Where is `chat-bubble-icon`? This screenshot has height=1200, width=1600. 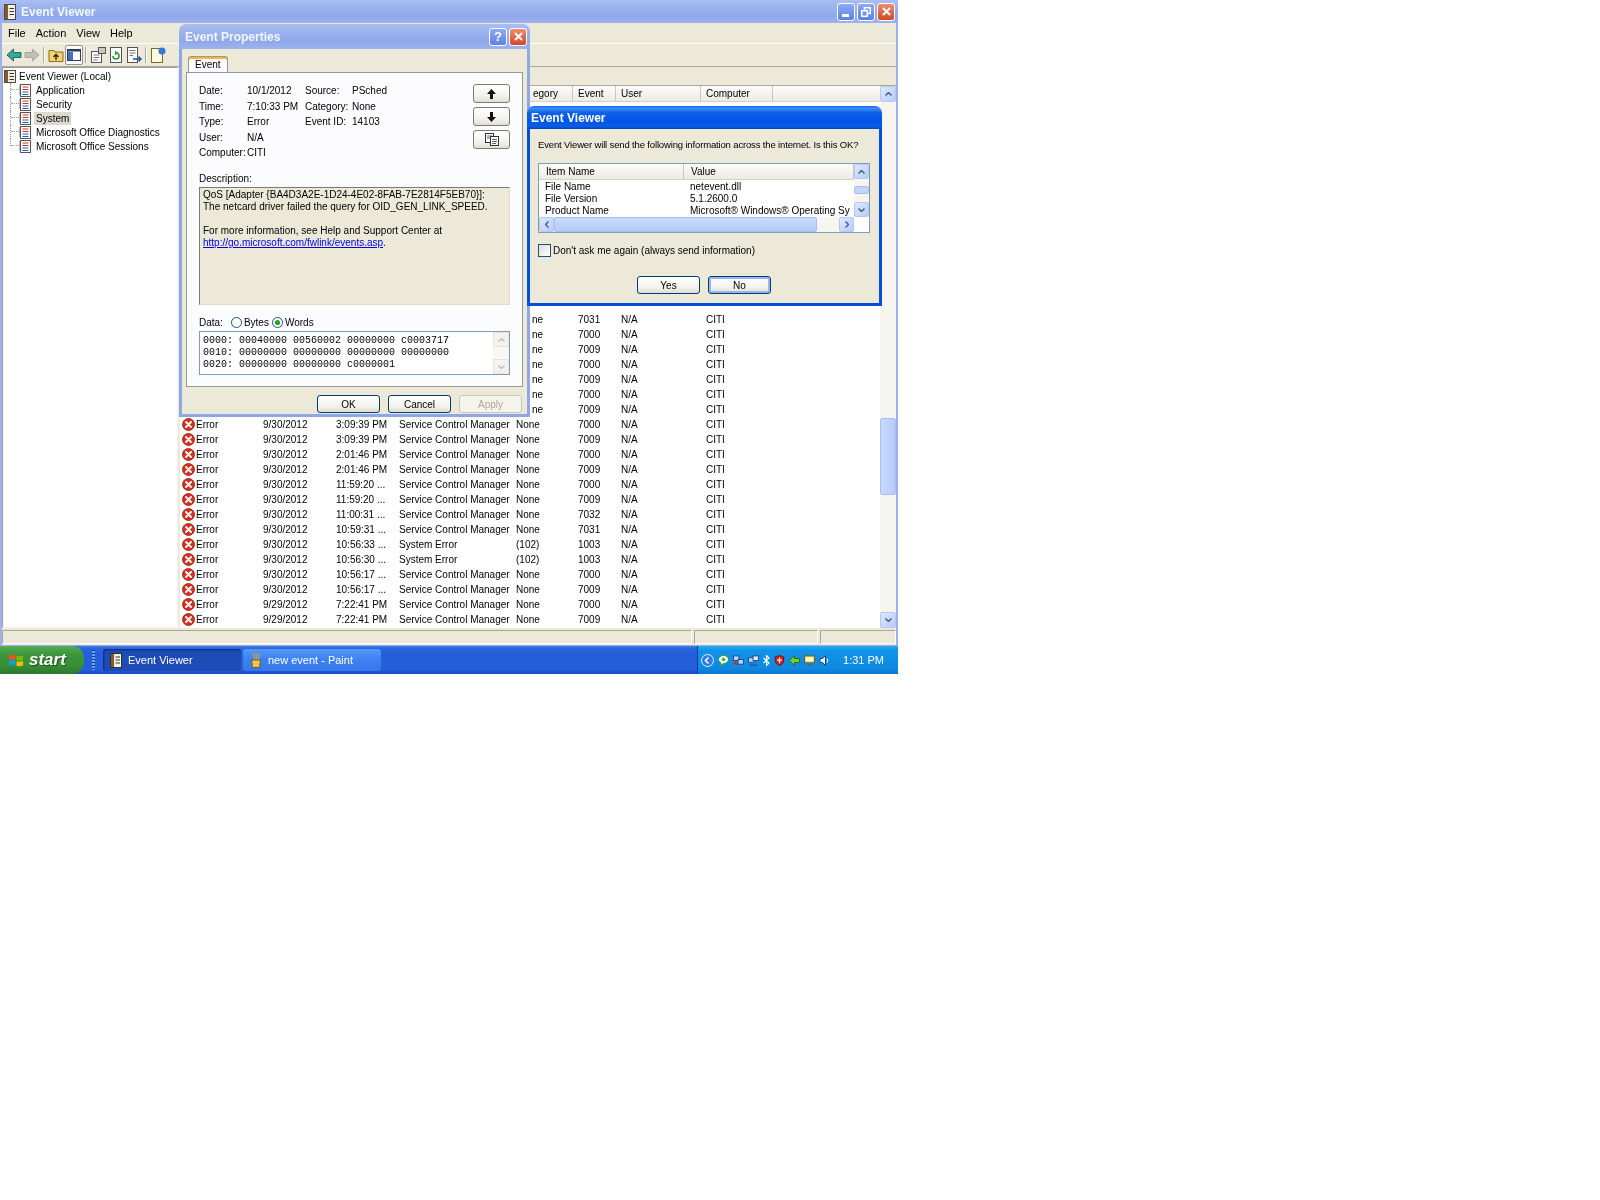
chat-bubble-icon is located at coordinates (723, 660).